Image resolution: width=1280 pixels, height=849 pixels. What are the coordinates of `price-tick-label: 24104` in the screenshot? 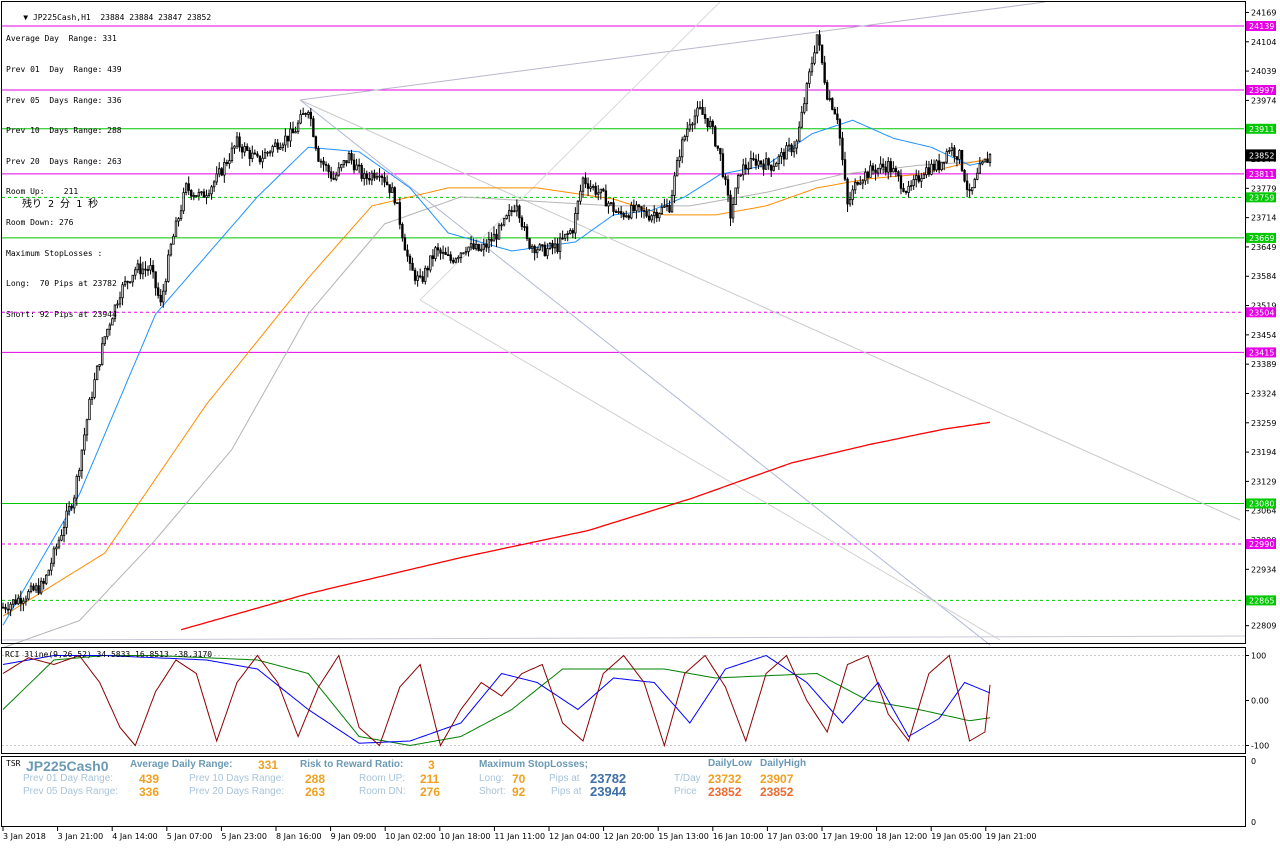 It's located at (1263, 42).